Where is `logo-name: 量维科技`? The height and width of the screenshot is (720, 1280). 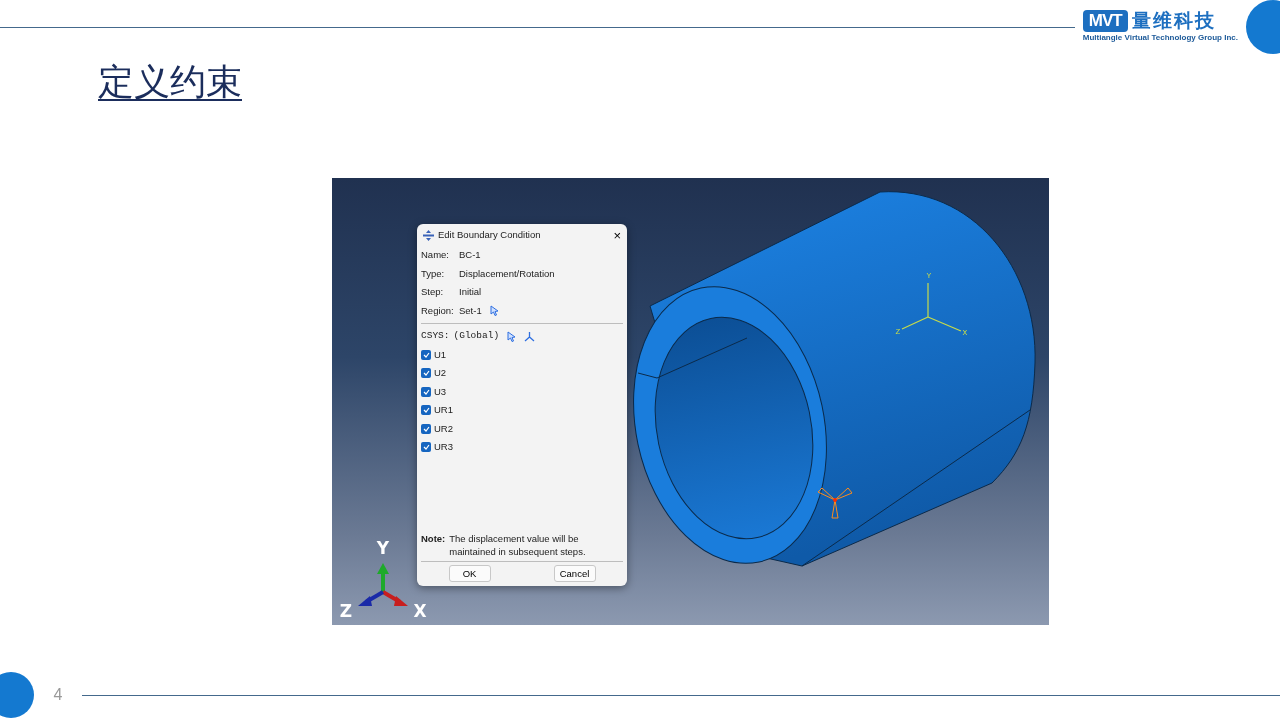 logo-name: 量维科技 is located at coordinates (1173, 21).